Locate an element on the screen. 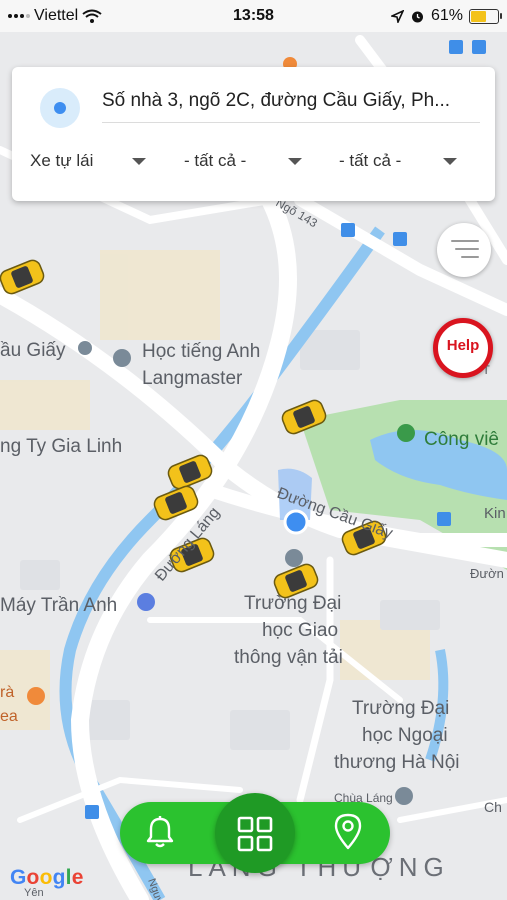 Image resolution: width=507 pixels, height=900 pixels. map-label: ầu Giấy is located at coordinates (33, 350).